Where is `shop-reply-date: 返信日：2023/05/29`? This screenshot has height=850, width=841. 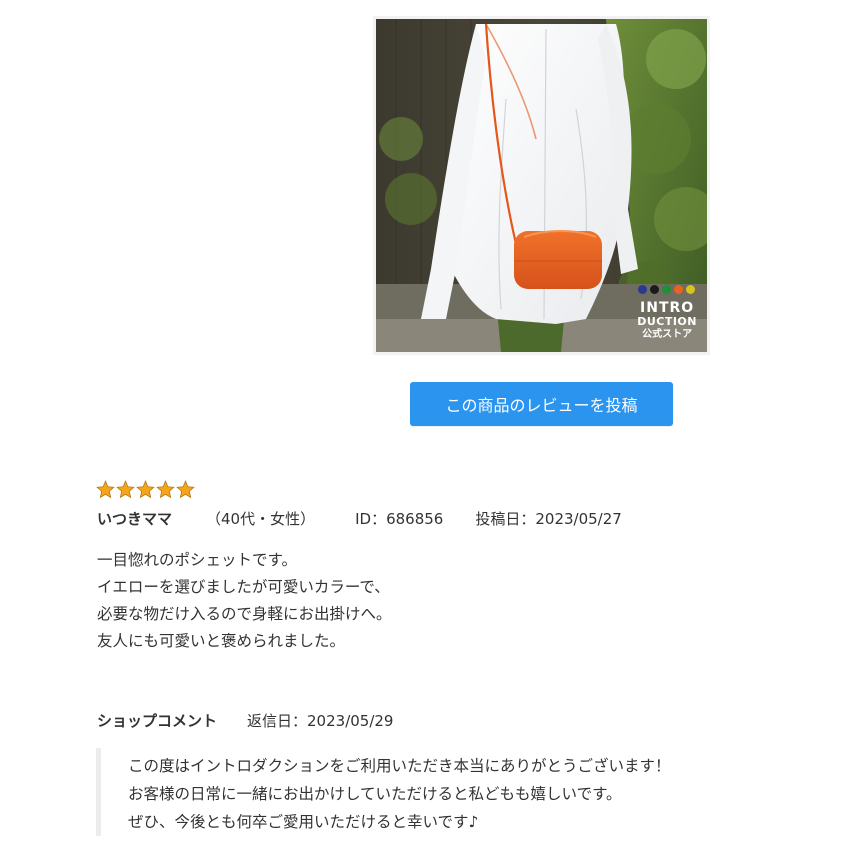 shop-reply-date: 返信日：2023/05/29 is located at coordinates (320, 721).